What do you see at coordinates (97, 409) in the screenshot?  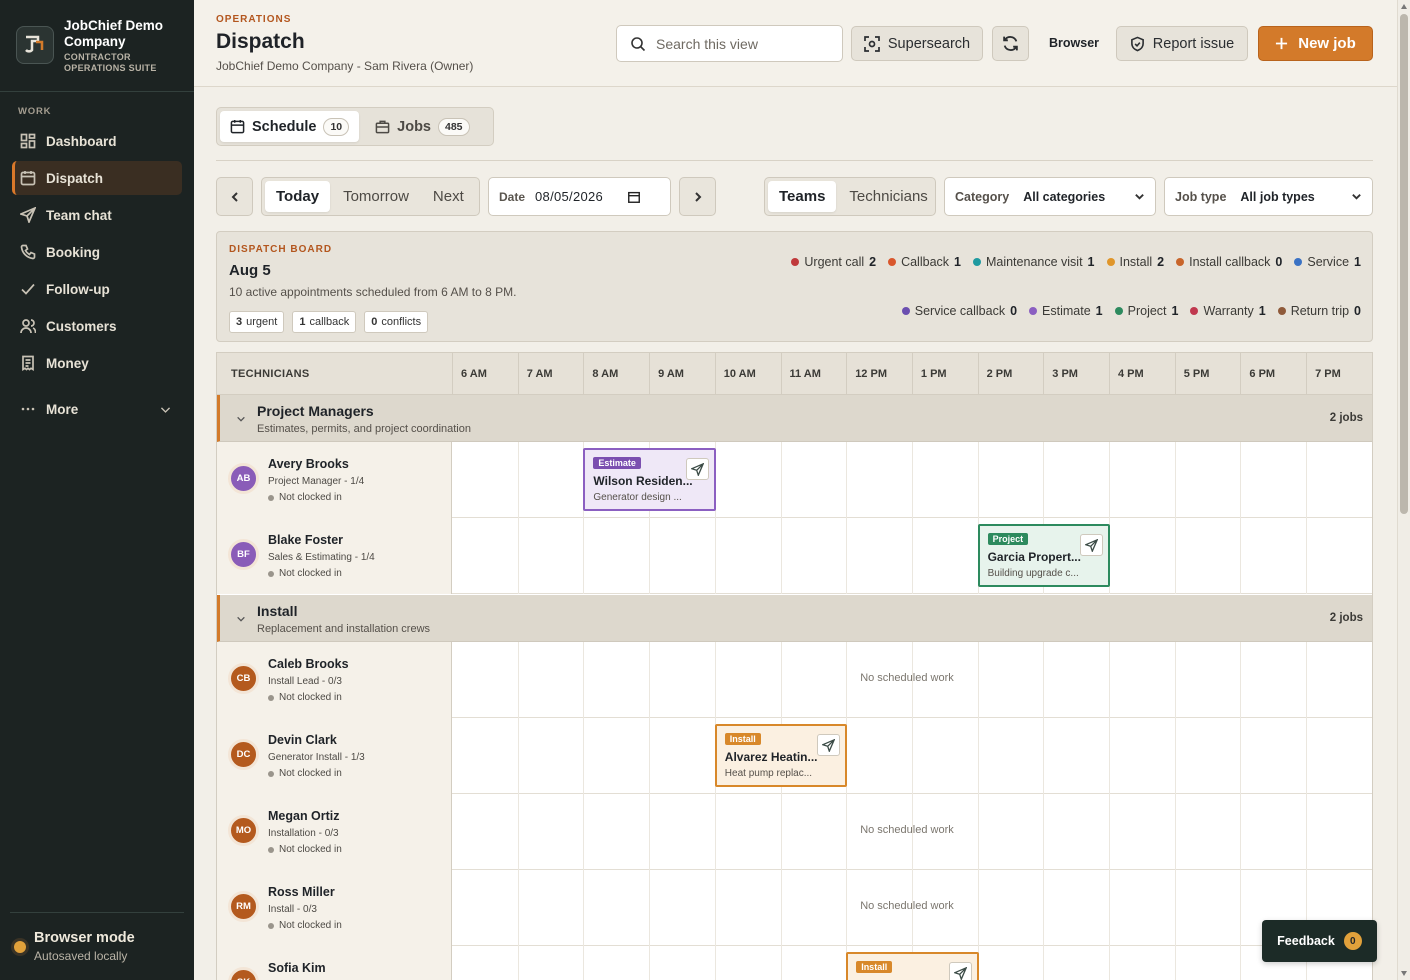 I see `sidebar-item-more: More` at bounding box center [97, 409].